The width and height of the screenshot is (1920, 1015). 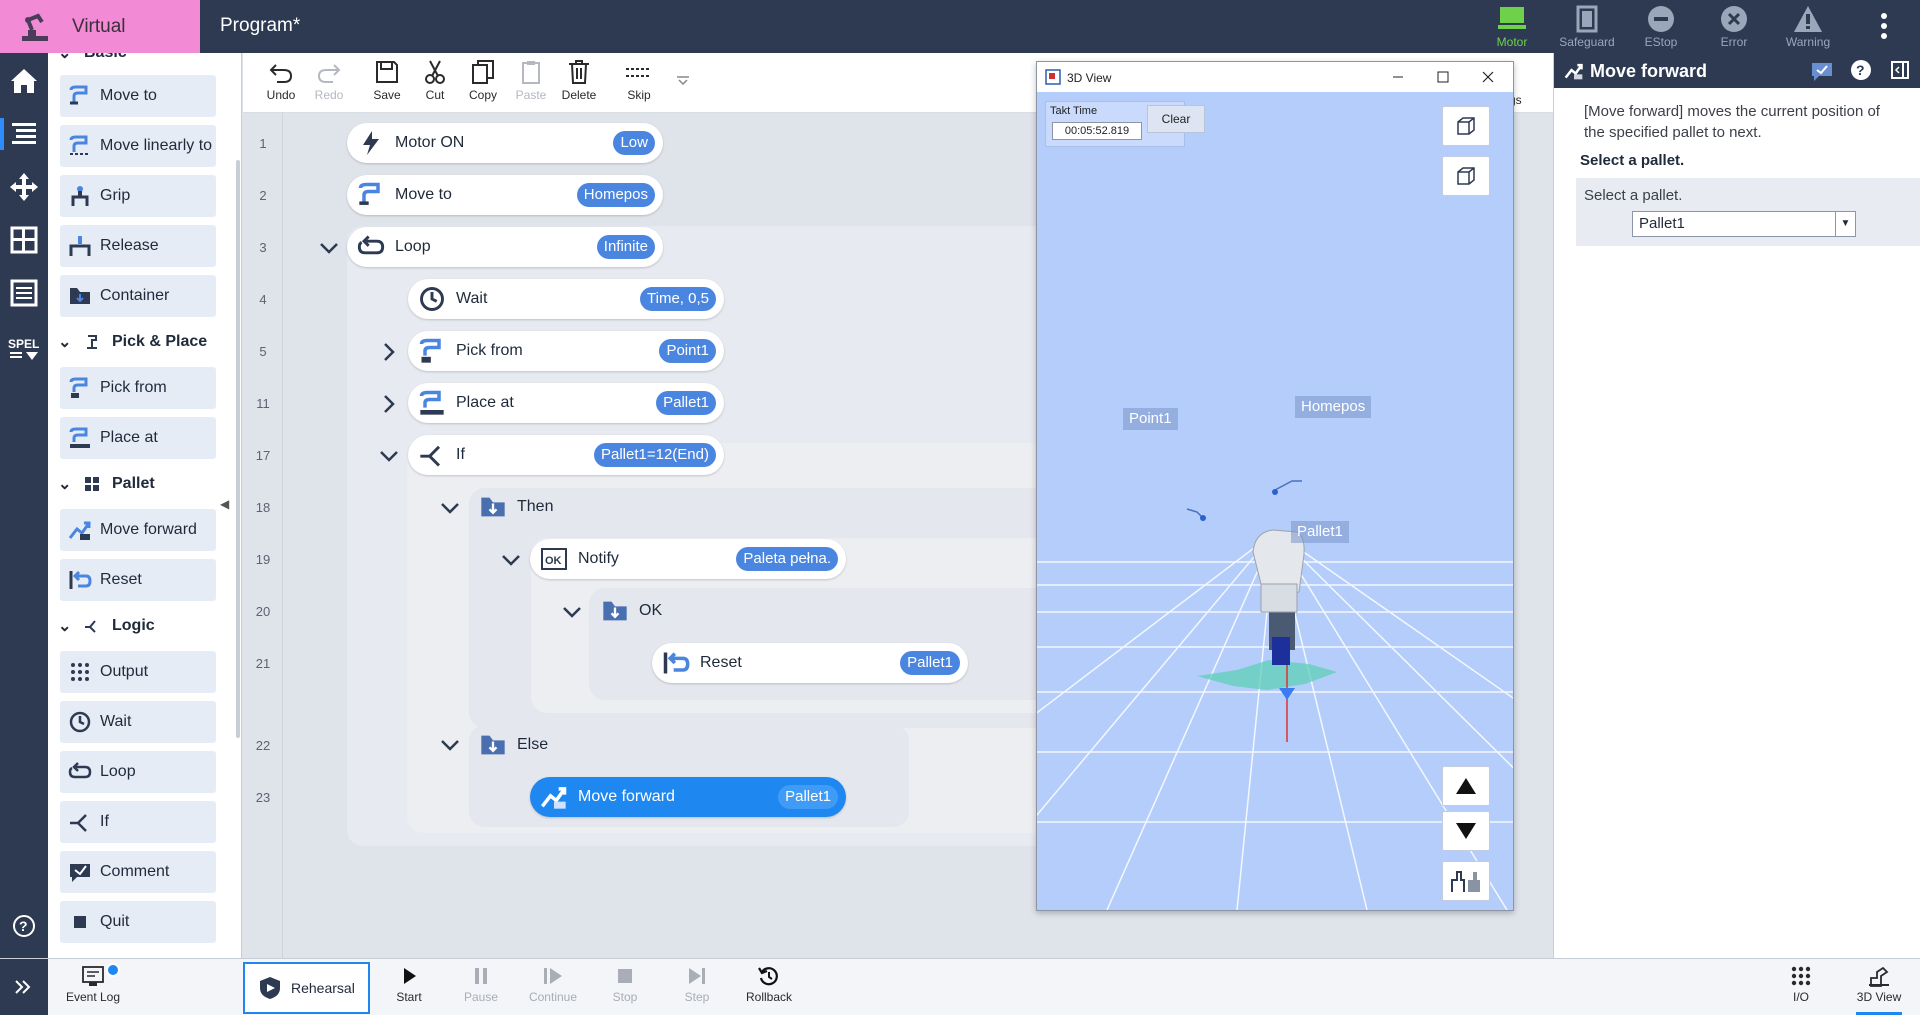 What do you see at coordinates (769, 984) in the screenshot?
I see `rollback-button: Rollback` at bounding box center [769, 984].